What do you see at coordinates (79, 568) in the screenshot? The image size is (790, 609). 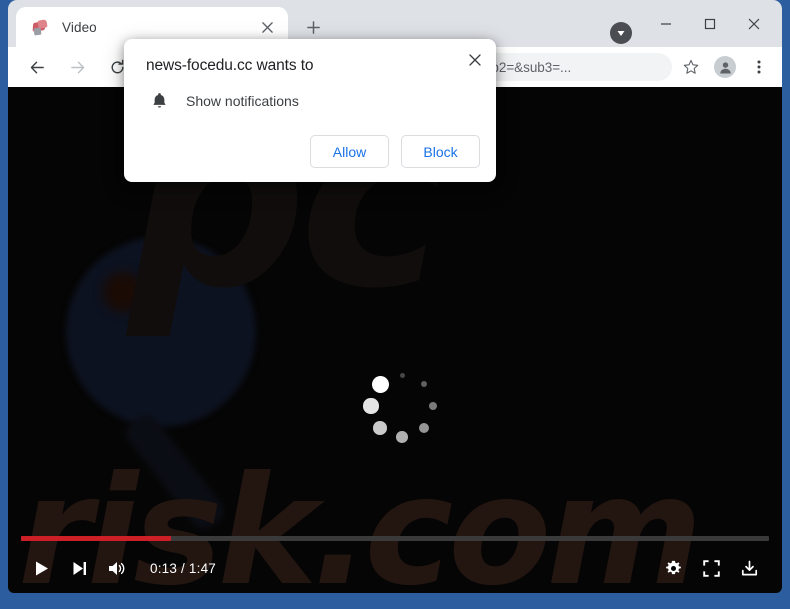 I see `next-track-icon` at bounding box center [79, 568].